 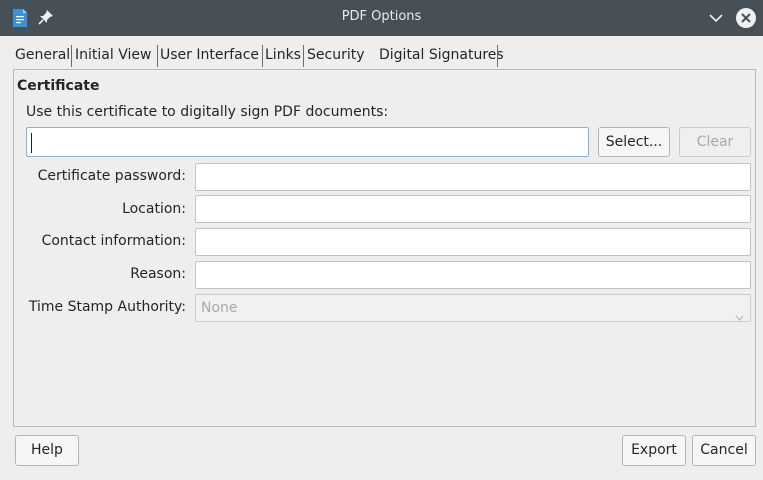 I want to click on cancel-button: Cancel, so click(x=724, y=450).